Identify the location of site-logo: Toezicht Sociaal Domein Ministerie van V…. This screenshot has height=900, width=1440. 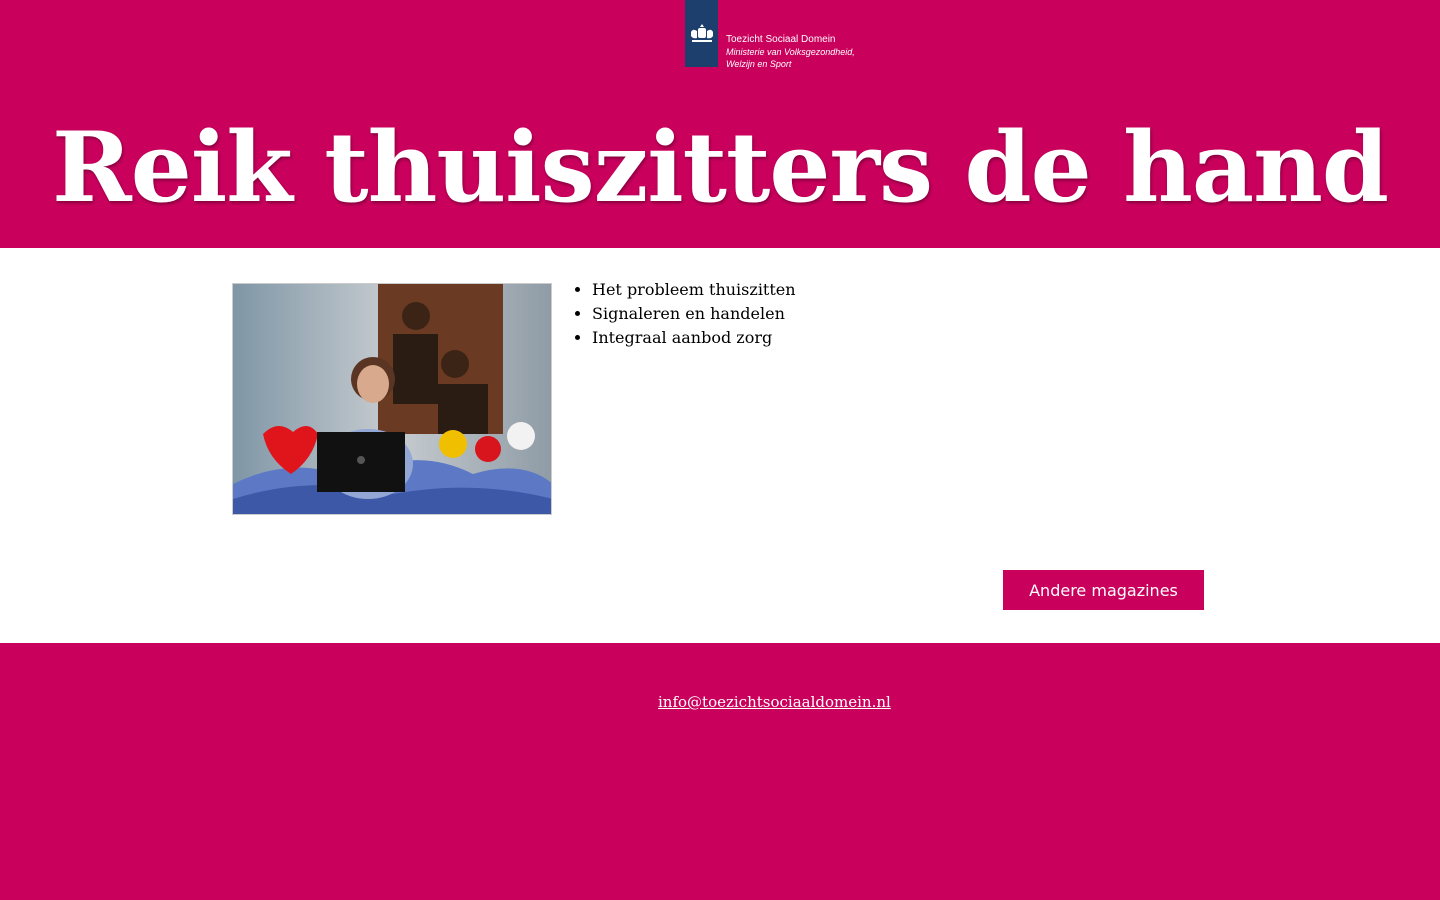
(770, 35).